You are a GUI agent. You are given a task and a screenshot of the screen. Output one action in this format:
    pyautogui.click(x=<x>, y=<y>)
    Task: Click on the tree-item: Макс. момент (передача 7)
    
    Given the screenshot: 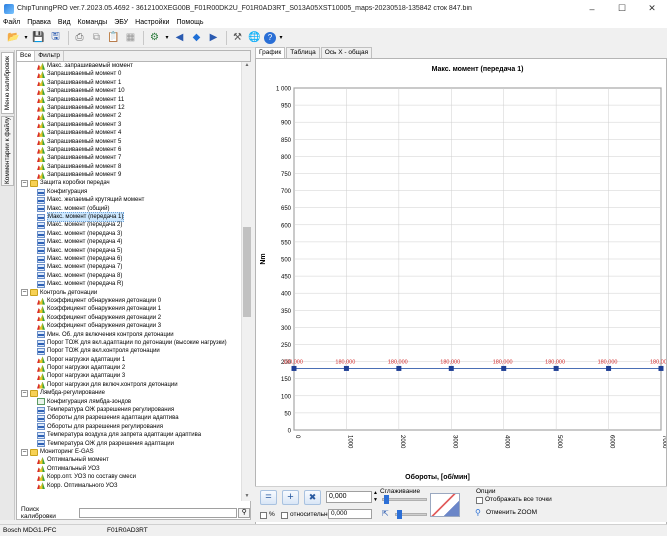 What is the action you would take?
    pyautogui.click(x=129, y=267)
    